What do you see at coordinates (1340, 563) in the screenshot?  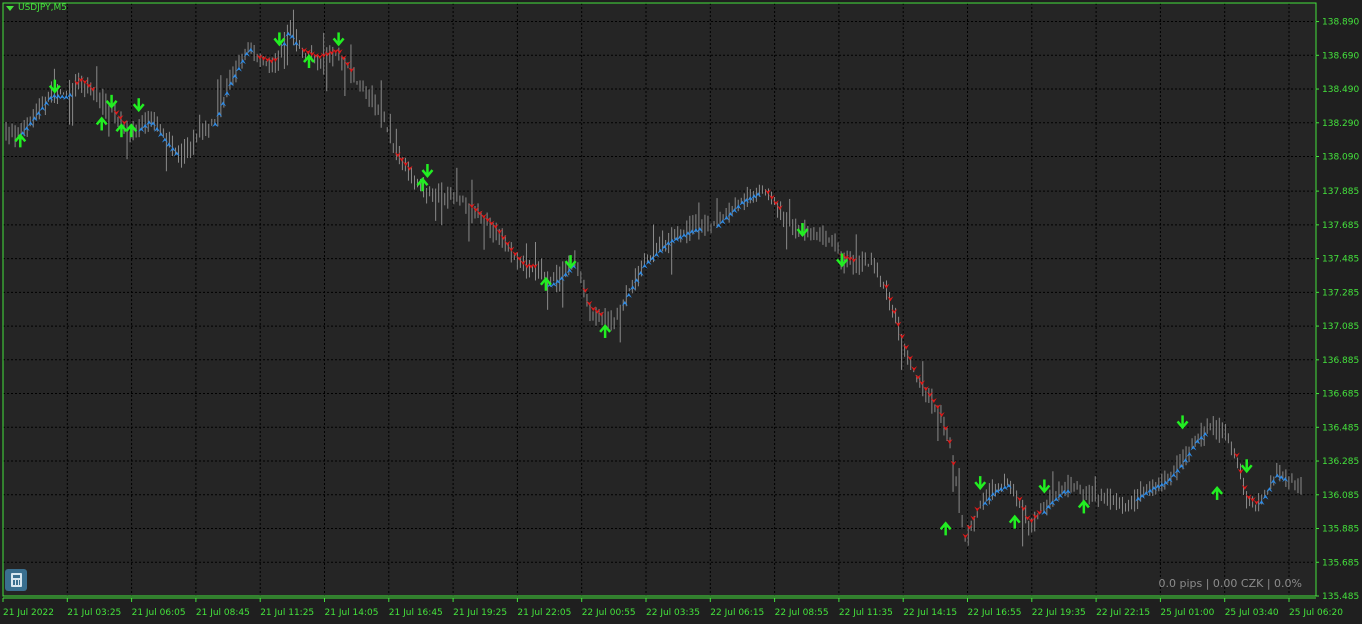 I see `y-tick-label: 135.685` at bounding box center [1340, 563].